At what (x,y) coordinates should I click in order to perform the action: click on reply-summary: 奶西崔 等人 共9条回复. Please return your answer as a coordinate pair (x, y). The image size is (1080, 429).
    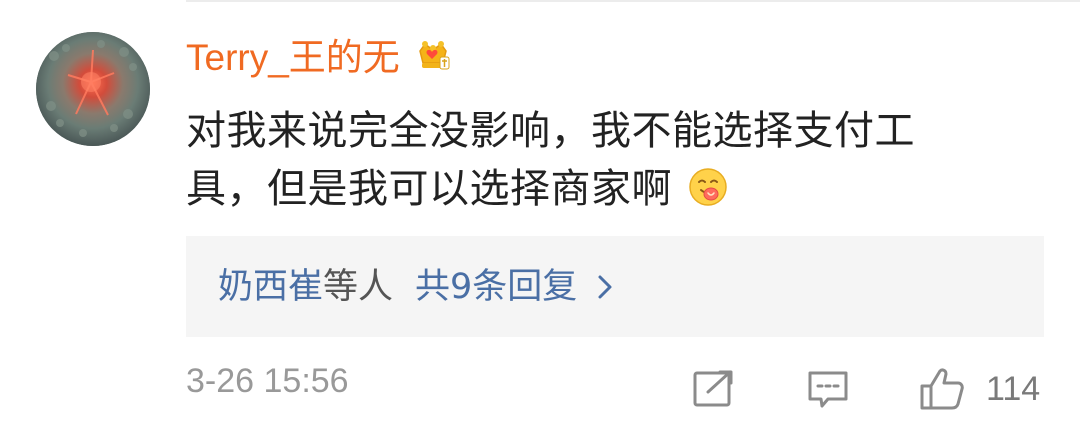
    Looking at the image, I should click on (416, 287).